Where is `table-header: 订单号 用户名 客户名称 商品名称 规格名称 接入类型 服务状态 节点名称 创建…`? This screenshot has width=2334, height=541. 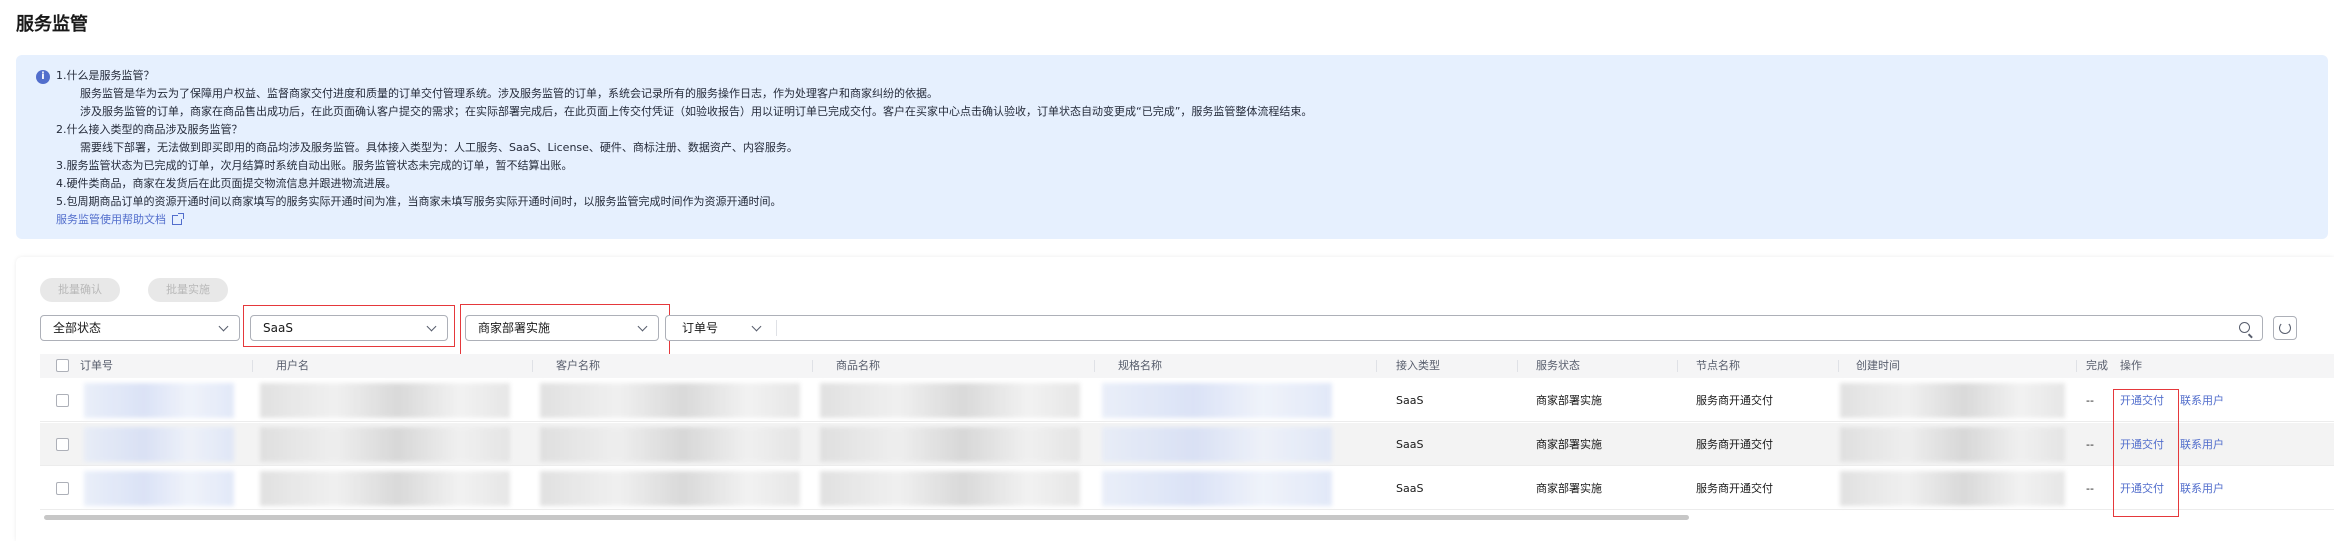
table-header: 订单号 用户名 客户名称 商品名称 规格名称 接入类型 服务状态 节点名称 创建… is located at coordinates (1187, 366).